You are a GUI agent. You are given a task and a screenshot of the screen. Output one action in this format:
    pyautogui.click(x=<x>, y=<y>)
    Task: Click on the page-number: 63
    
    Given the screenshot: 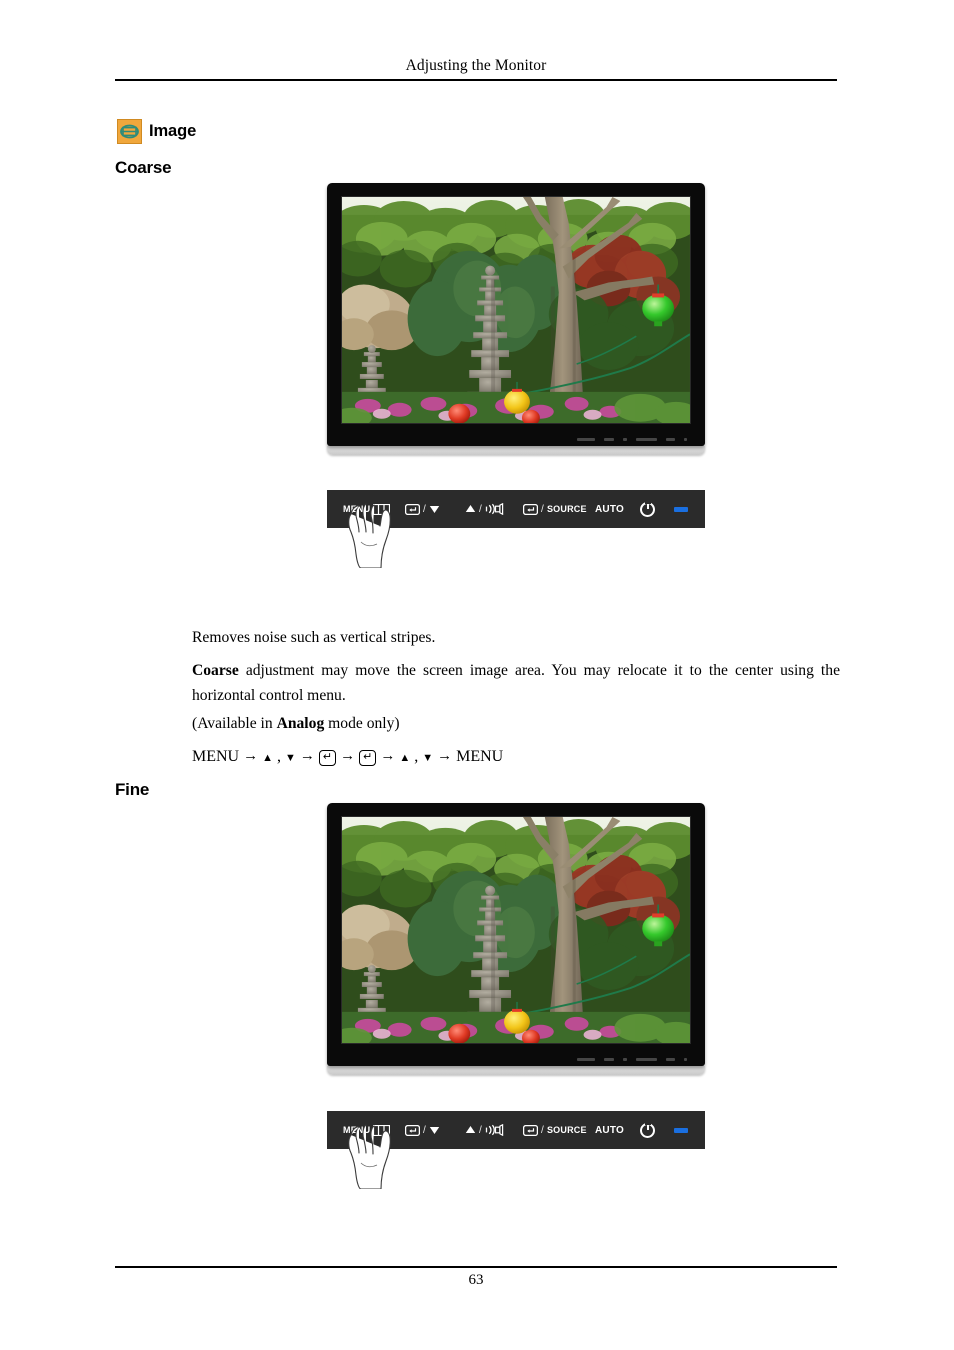 What is the action you would take?
    pyautogui.click(x=476, y=1280)
    